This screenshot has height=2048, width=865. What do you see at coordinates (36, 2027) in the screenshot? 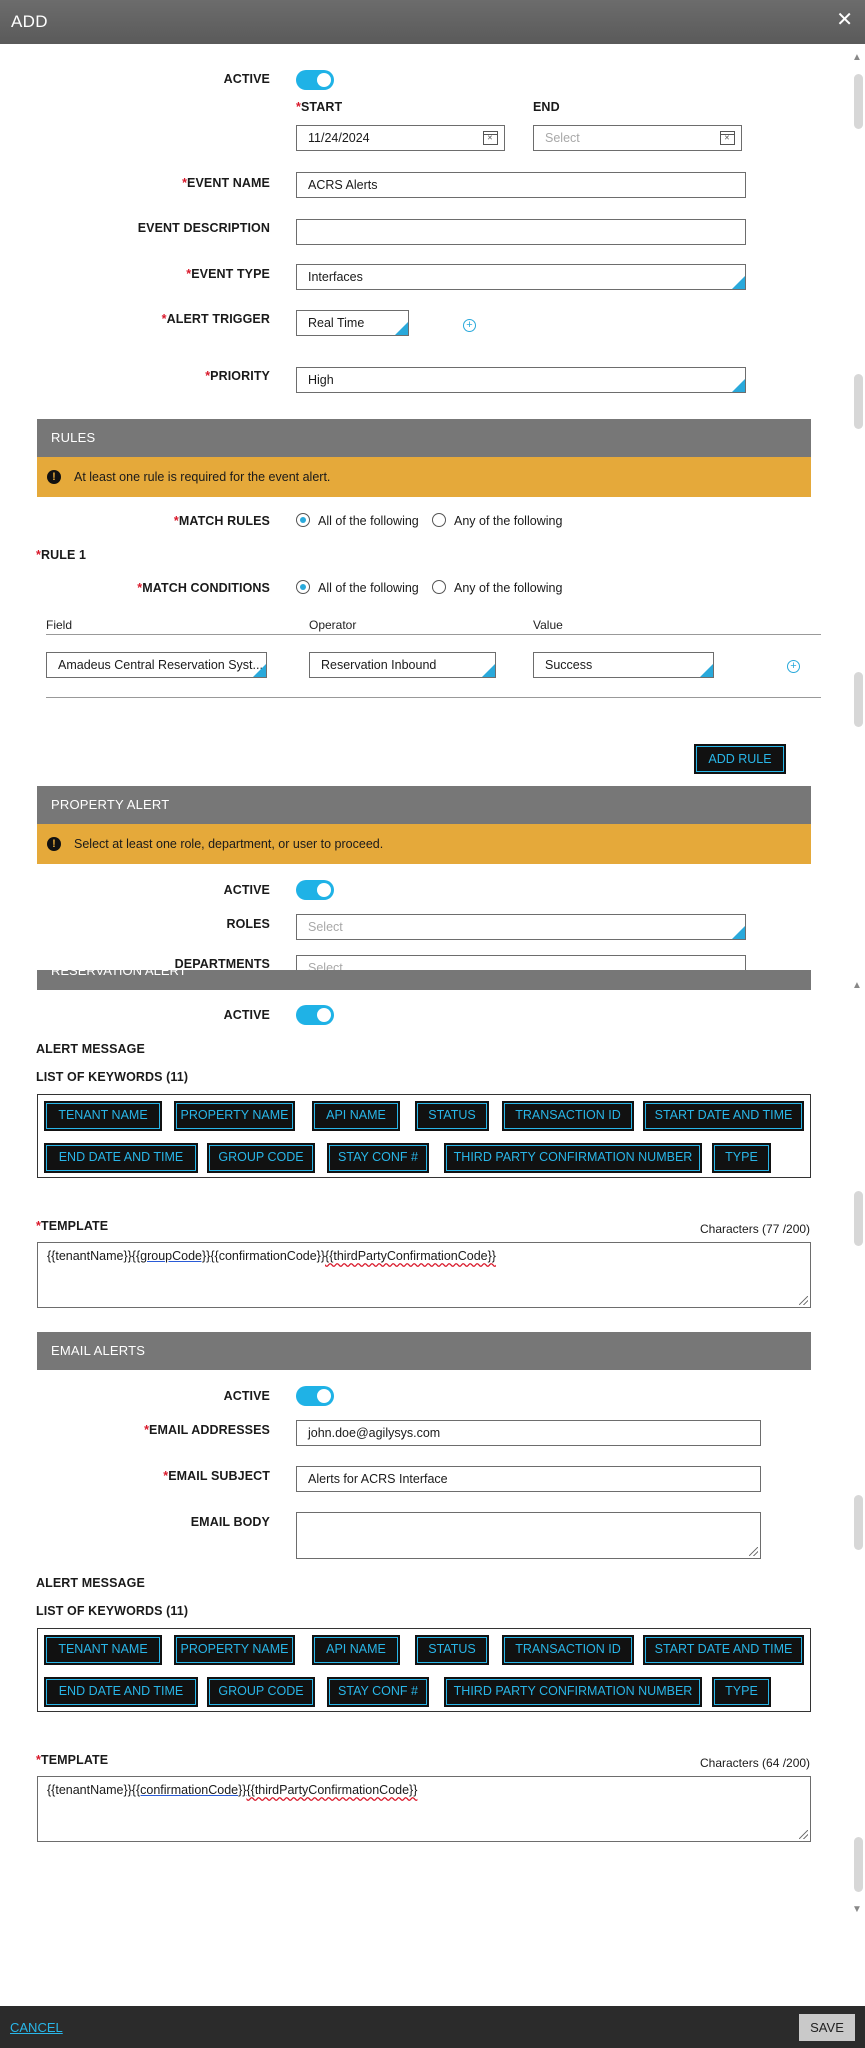
I see `cancel-link: CANCEL` at bounding box center [36, 2027].